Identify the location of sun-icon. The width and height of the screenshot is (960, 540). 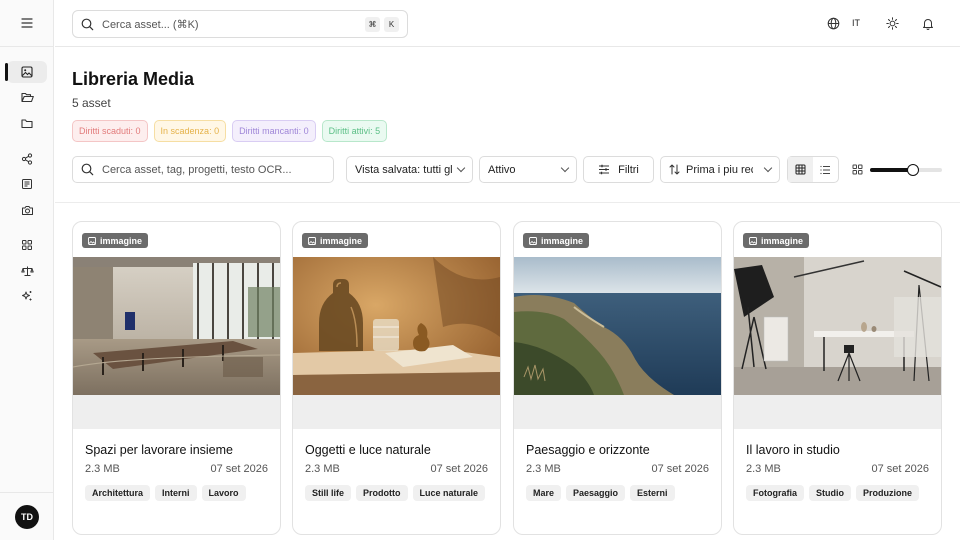
(892, 23).